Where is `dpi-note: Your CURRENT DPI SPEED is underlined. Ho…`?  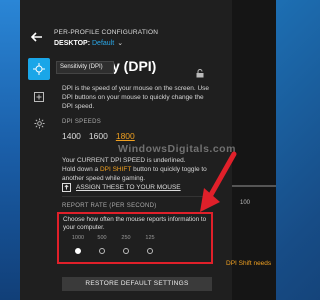
dpi-note: Your CURRENT DPI SPEED is underlined. Ho… is located at coordinates (137, 169).